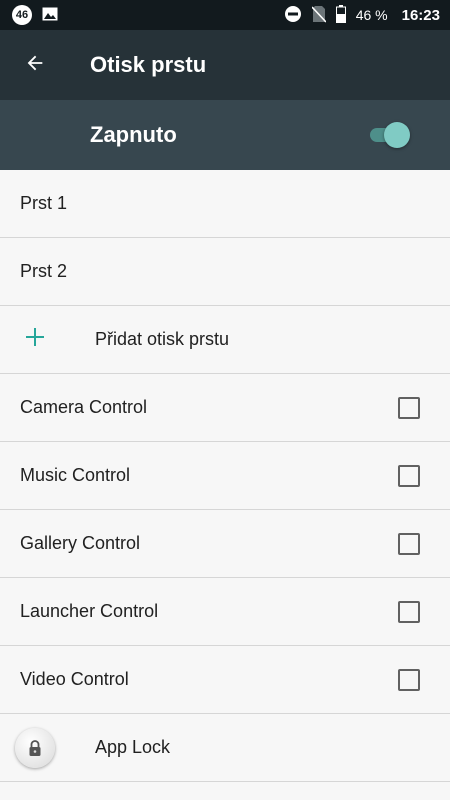  I want to click on no-sim-icon, so click(319, 15).